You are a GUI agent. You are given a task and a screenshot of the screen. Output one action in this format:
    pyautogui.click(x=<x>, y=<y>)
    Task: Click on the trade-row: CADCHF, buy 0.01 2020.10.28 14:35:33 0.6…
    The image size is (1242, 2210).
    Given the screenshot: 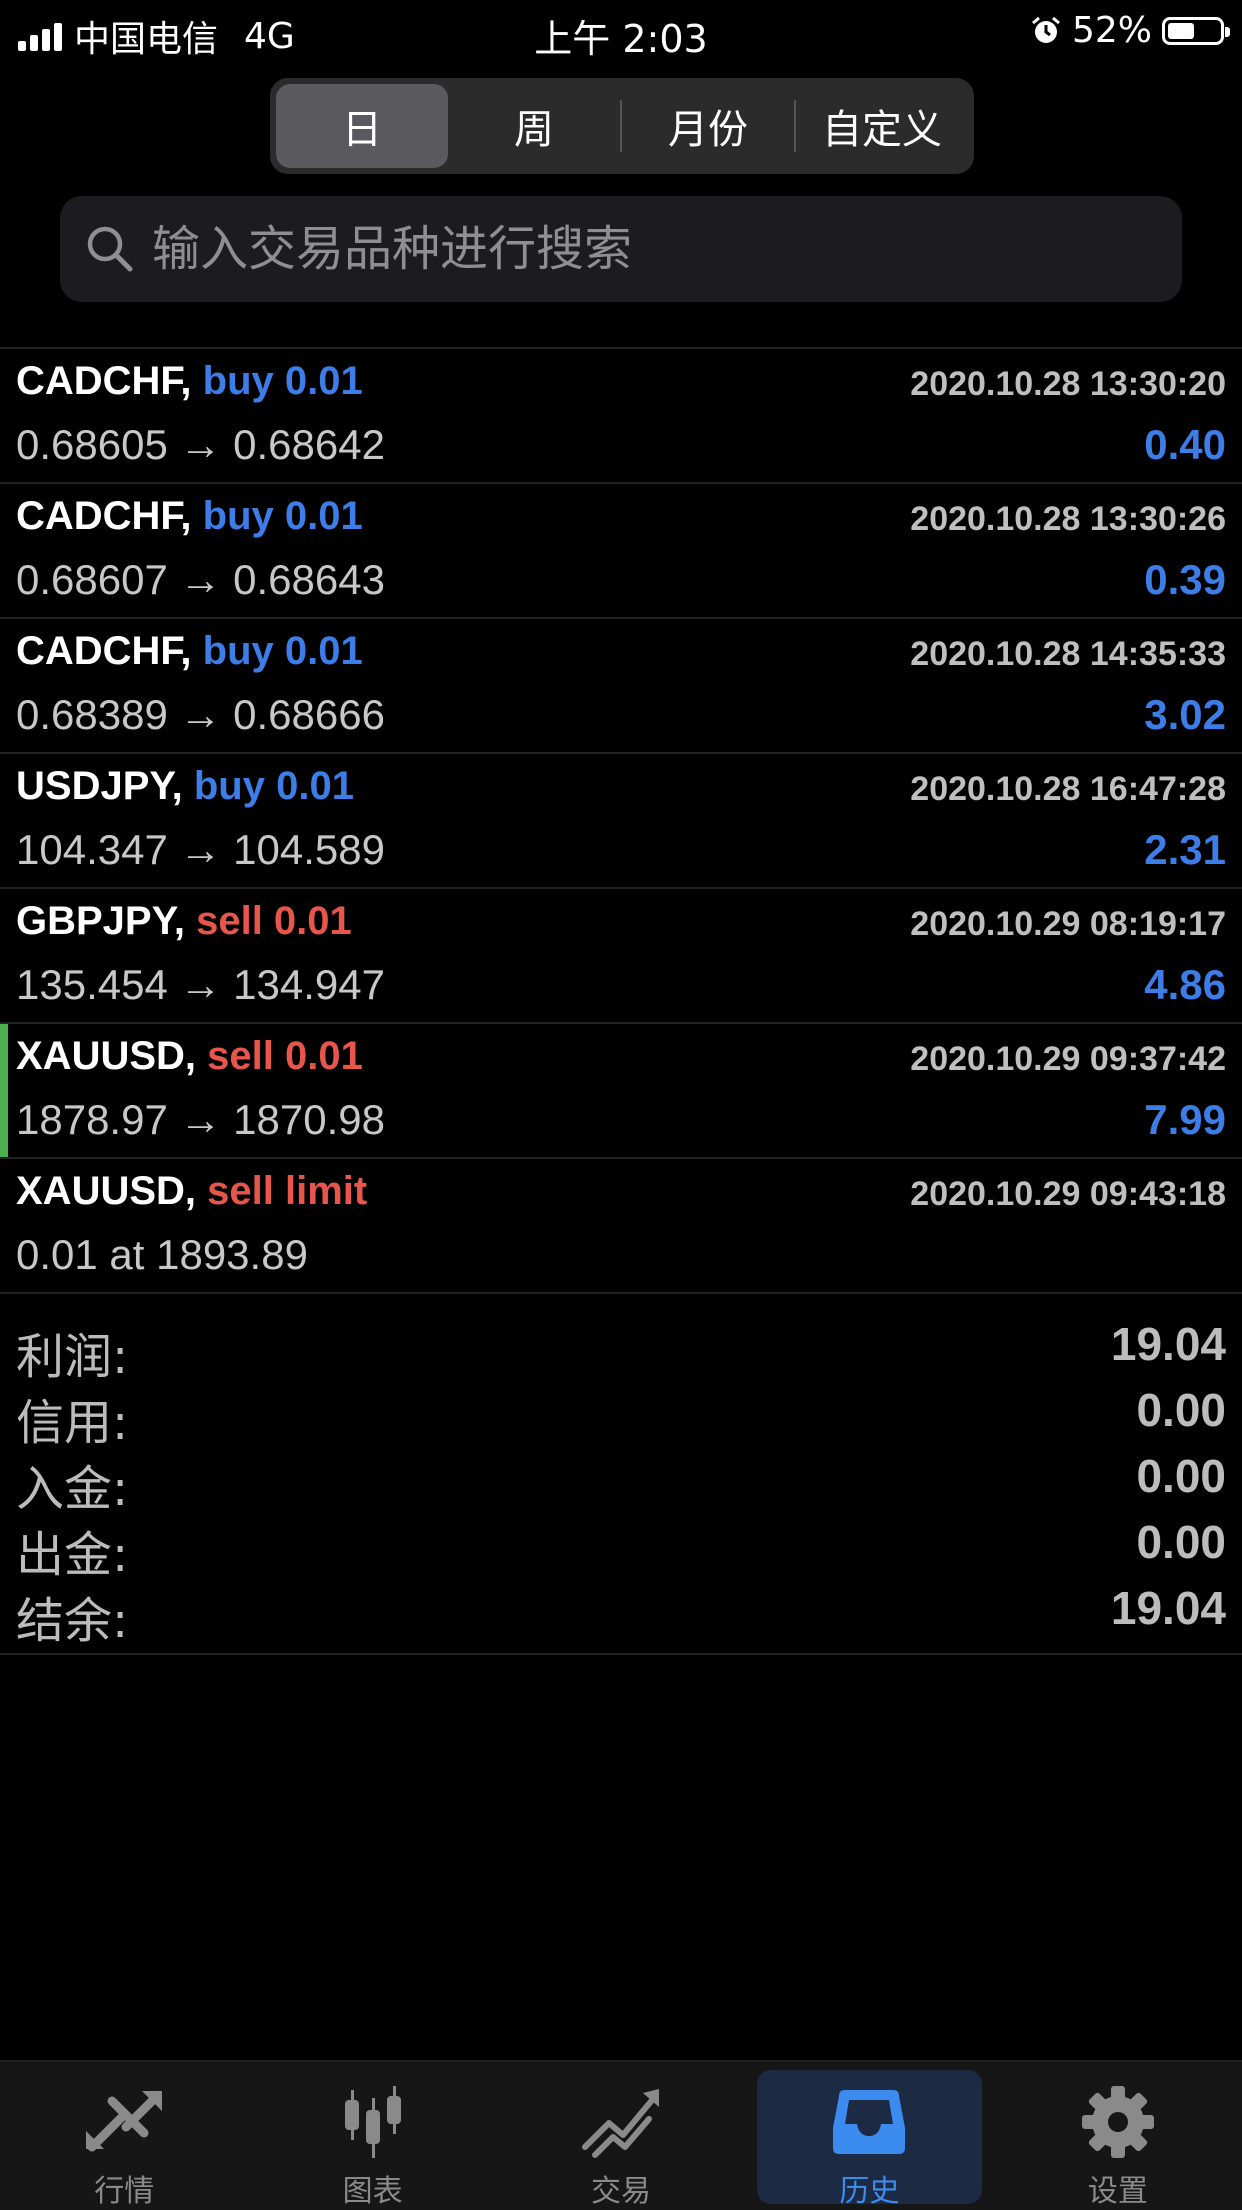 What is the action you would take?
    pyautogui.click(x=621, y=686)
    